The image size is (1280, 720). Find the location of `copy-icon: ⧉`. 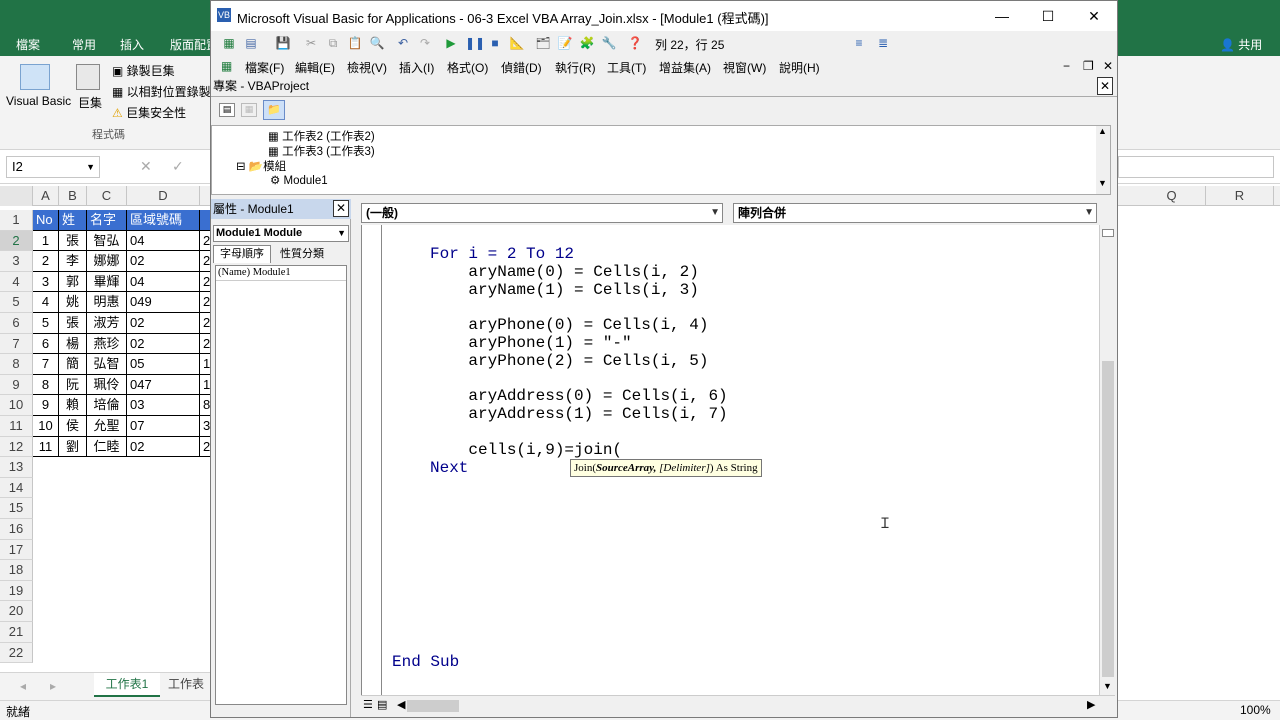

copy-icon: ⧉ is located at coordinates (333, 43).